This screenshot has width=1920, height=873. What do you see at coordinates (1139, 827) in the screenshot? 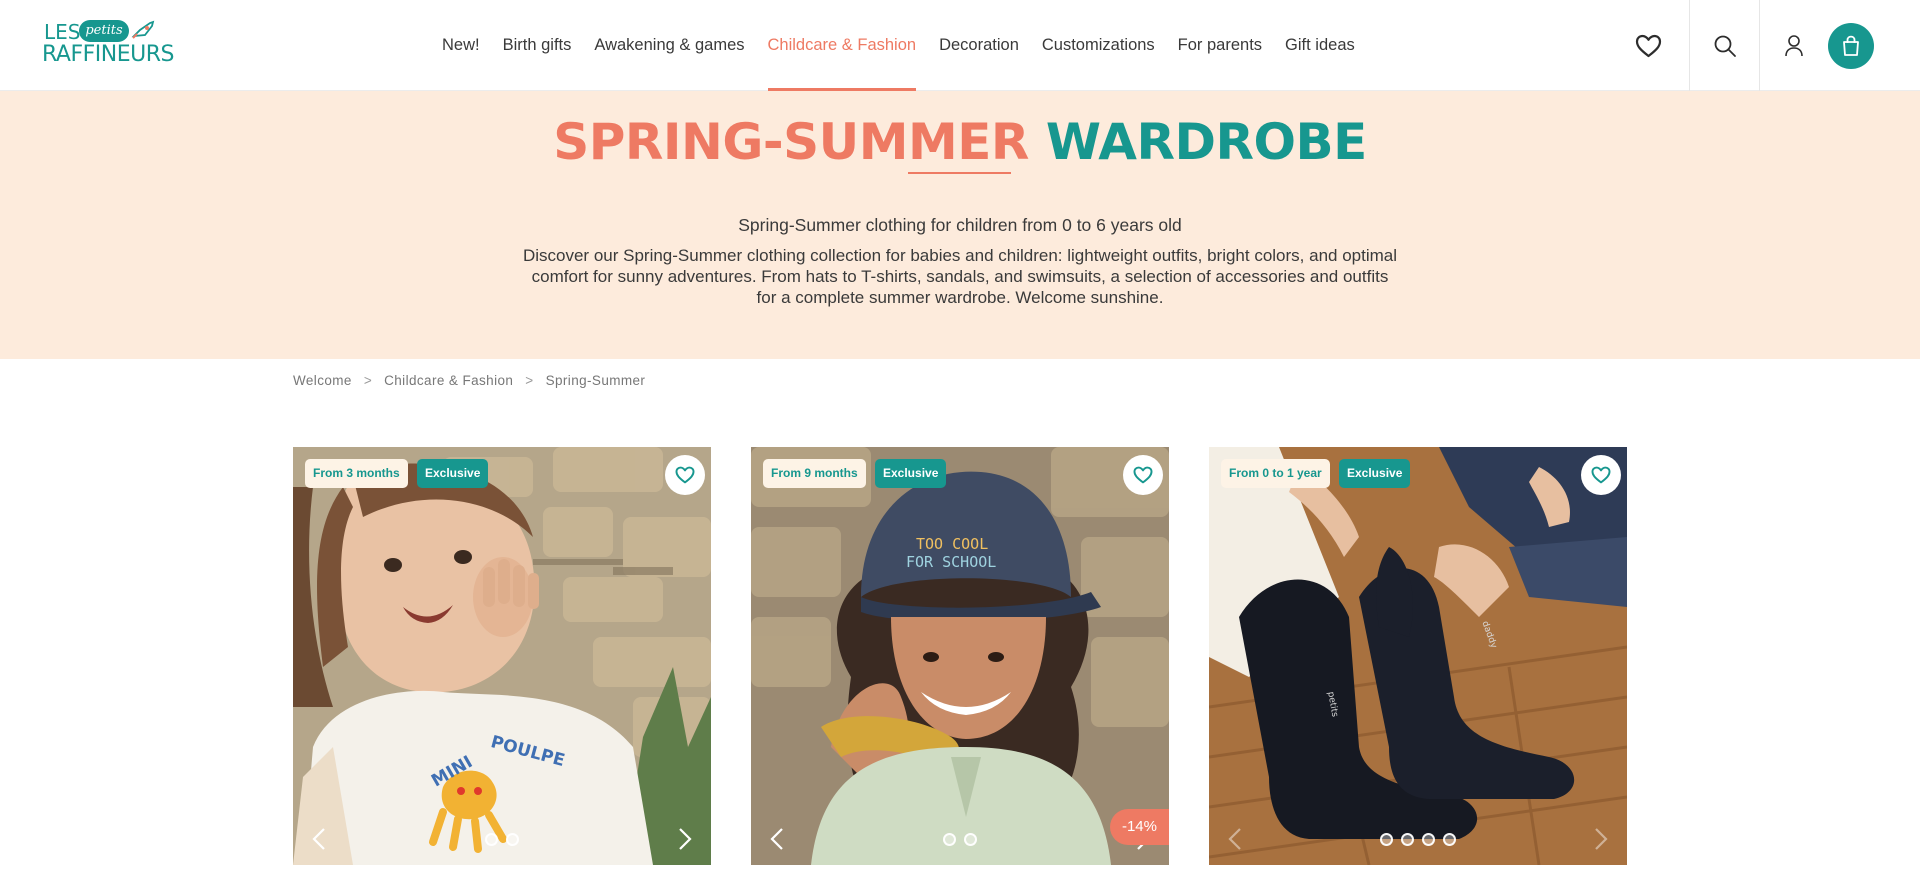
I see `discount-badge: -14%` at bounding box center [1139, 827].